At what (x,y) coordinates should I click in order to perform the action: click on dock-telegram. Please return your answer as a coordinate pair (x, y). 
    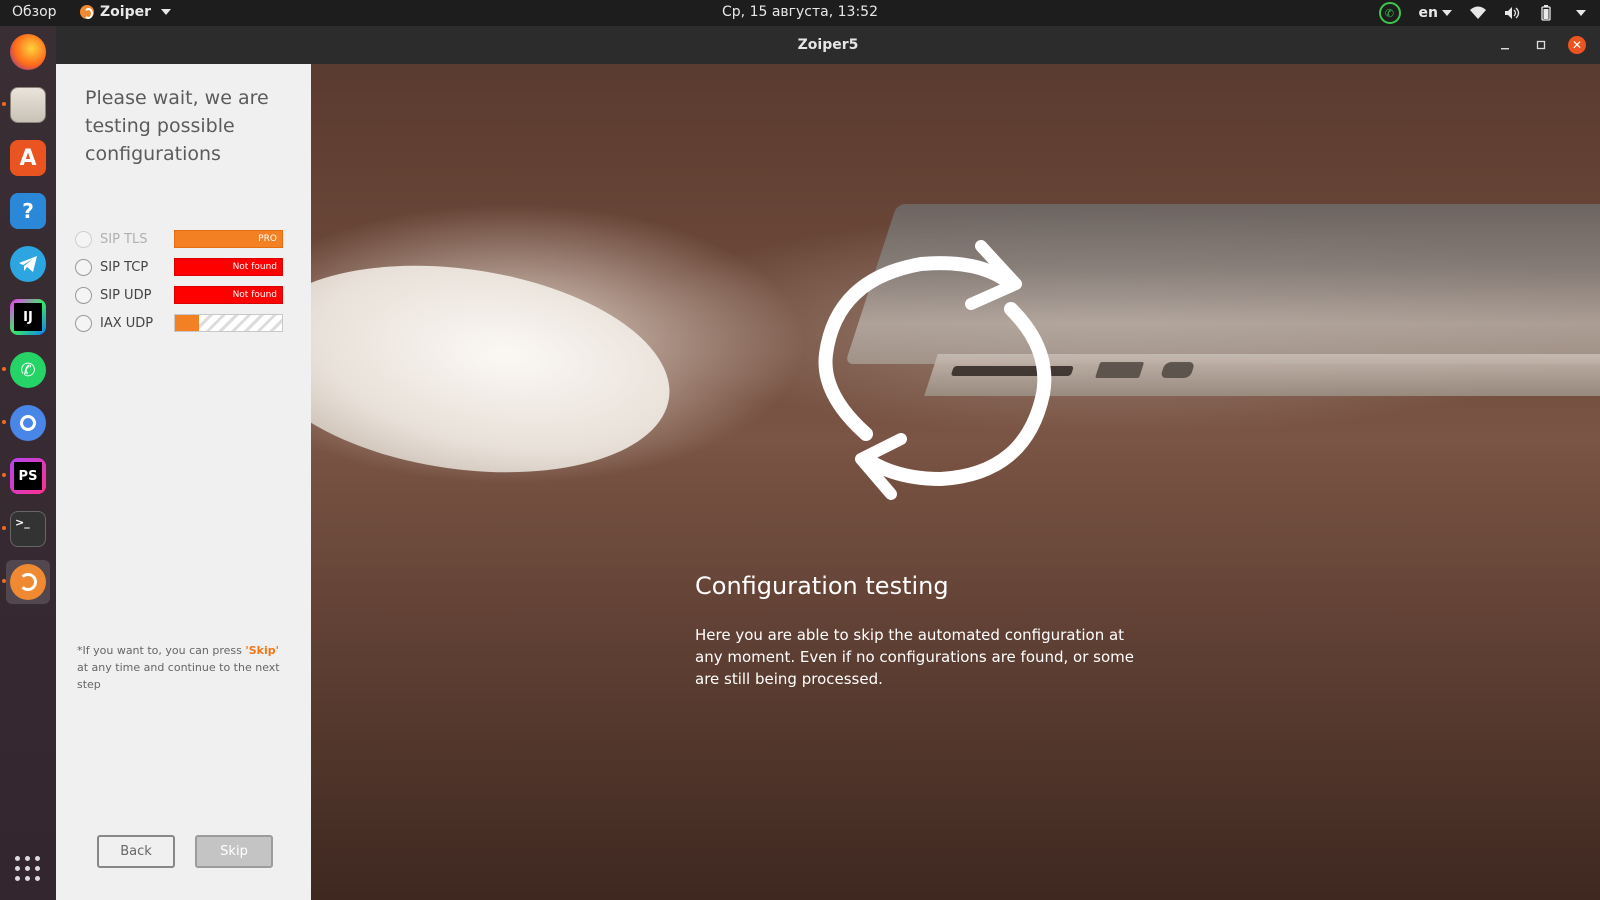
    Looking at the image, I should click on (28, 264).